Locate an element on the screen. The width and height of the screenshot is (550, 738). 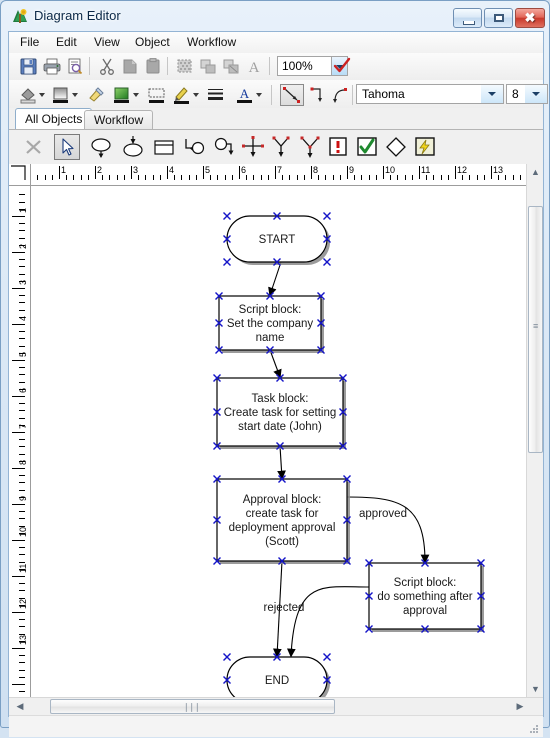
sync-block-icon is located at coordinates (253, 147).